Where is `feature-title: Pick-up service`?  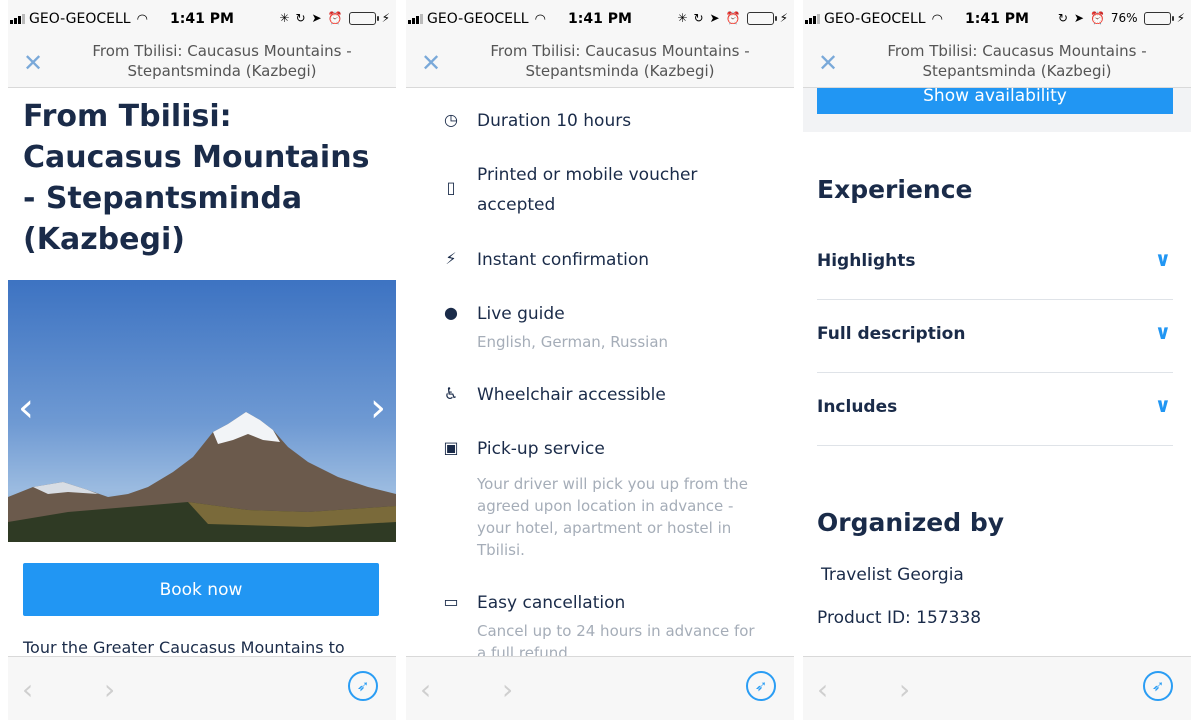
feature-title: Pick-up service is located at coordinates (541, 449).